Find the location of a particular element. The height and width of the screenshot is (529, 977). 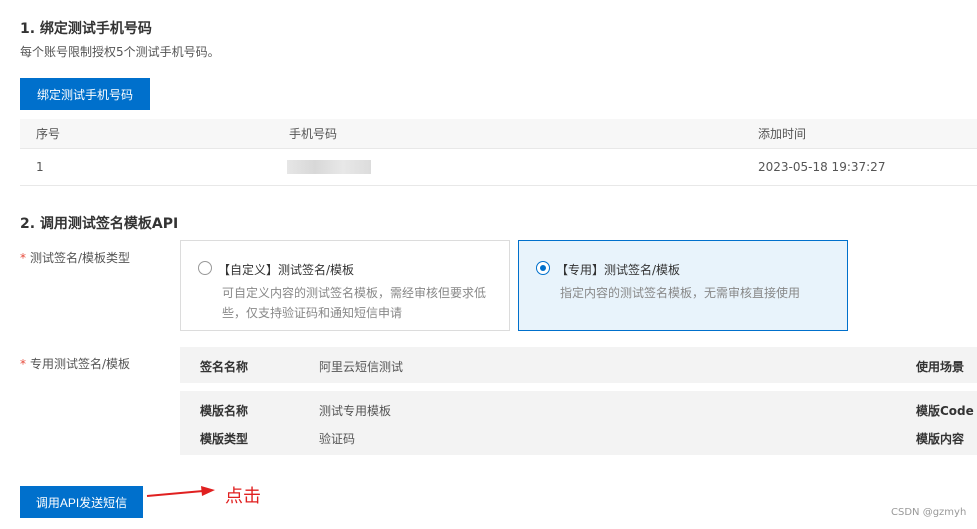

template-type-key: 模版类型 is located at coordinates (224, 439).